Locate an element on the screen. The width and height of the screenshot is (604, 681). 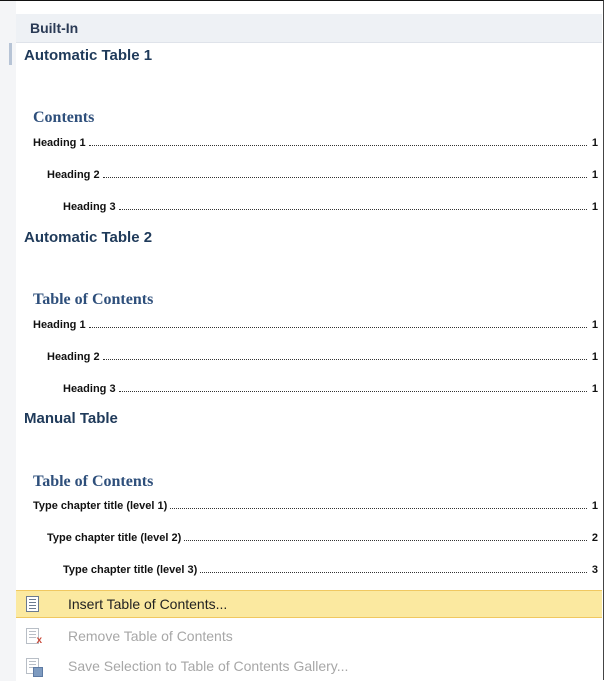
gallery-item-title: Manual Table is located at coordinates (71, 418).